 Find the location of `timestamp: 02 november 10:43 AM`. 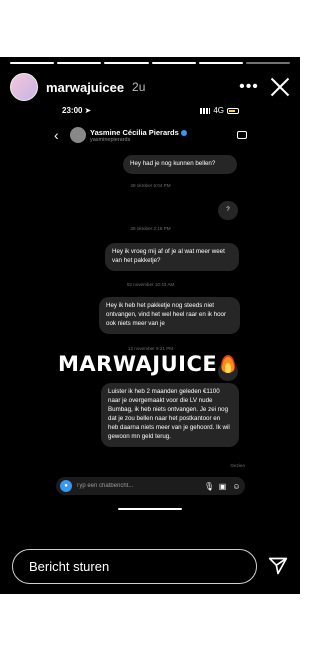

timestamp: 02 november 10:43 AM is located at coordinates (150, 284).